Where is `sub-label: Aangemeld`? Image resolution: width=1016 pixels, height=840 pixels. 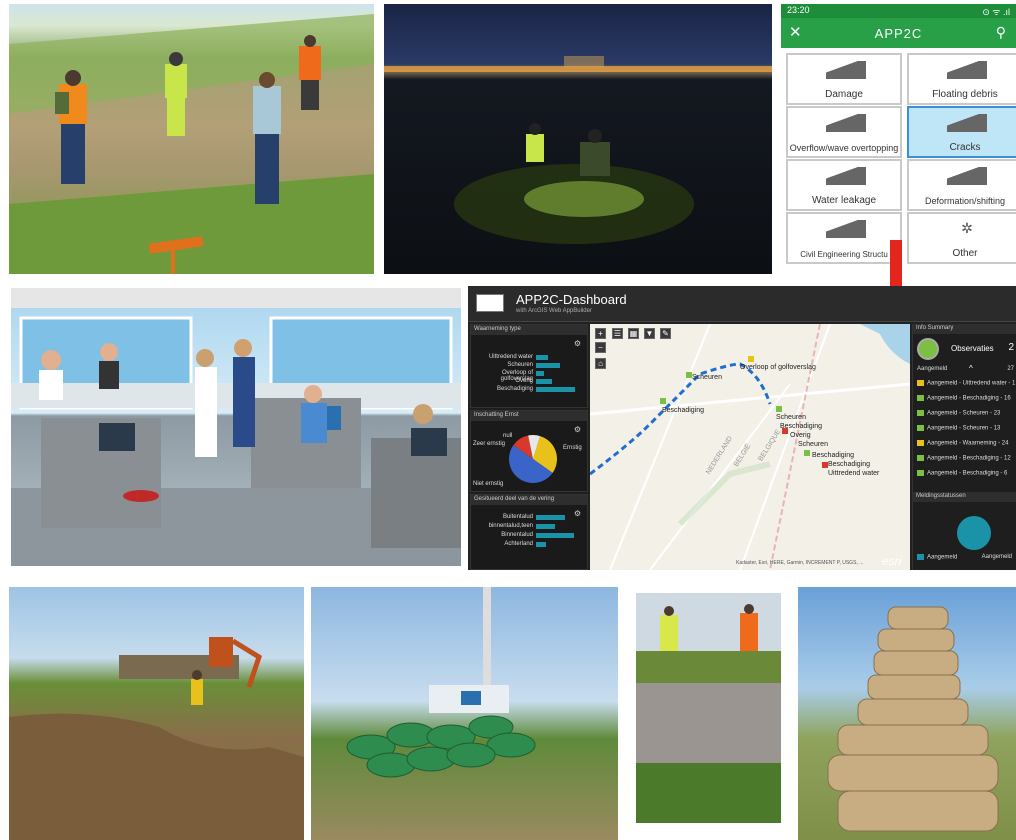
sub-label: Aangemeld is located at coordinates (932, 369).